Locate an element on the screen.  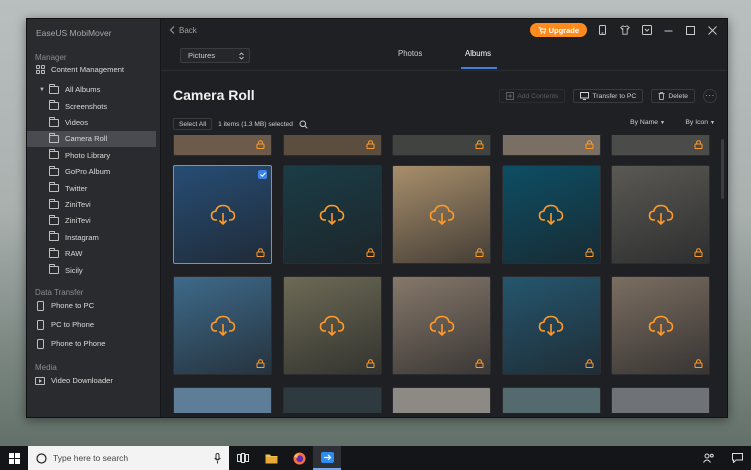
sidebar-album-item: Screenshots is located at coordinates (91, 106).